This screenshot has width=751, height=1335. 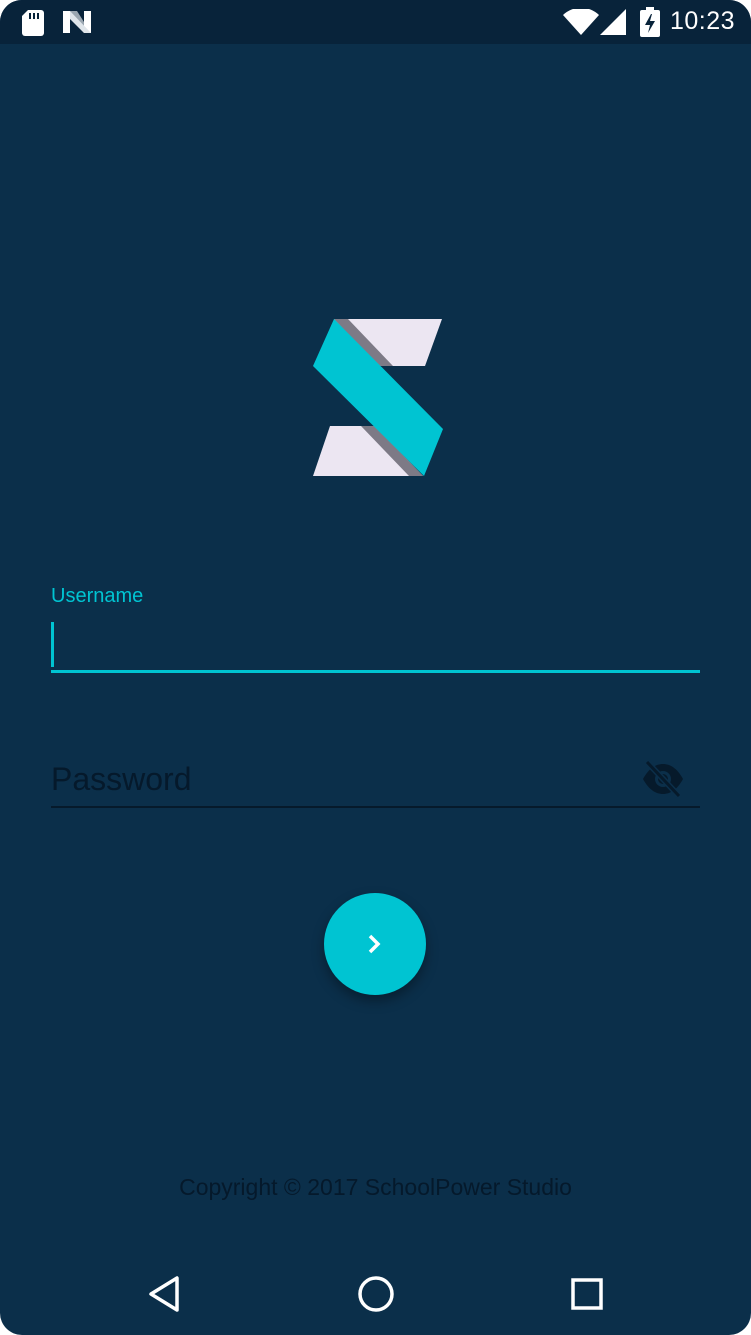 I want to click on home-icon, so click(x=376, y=1294).